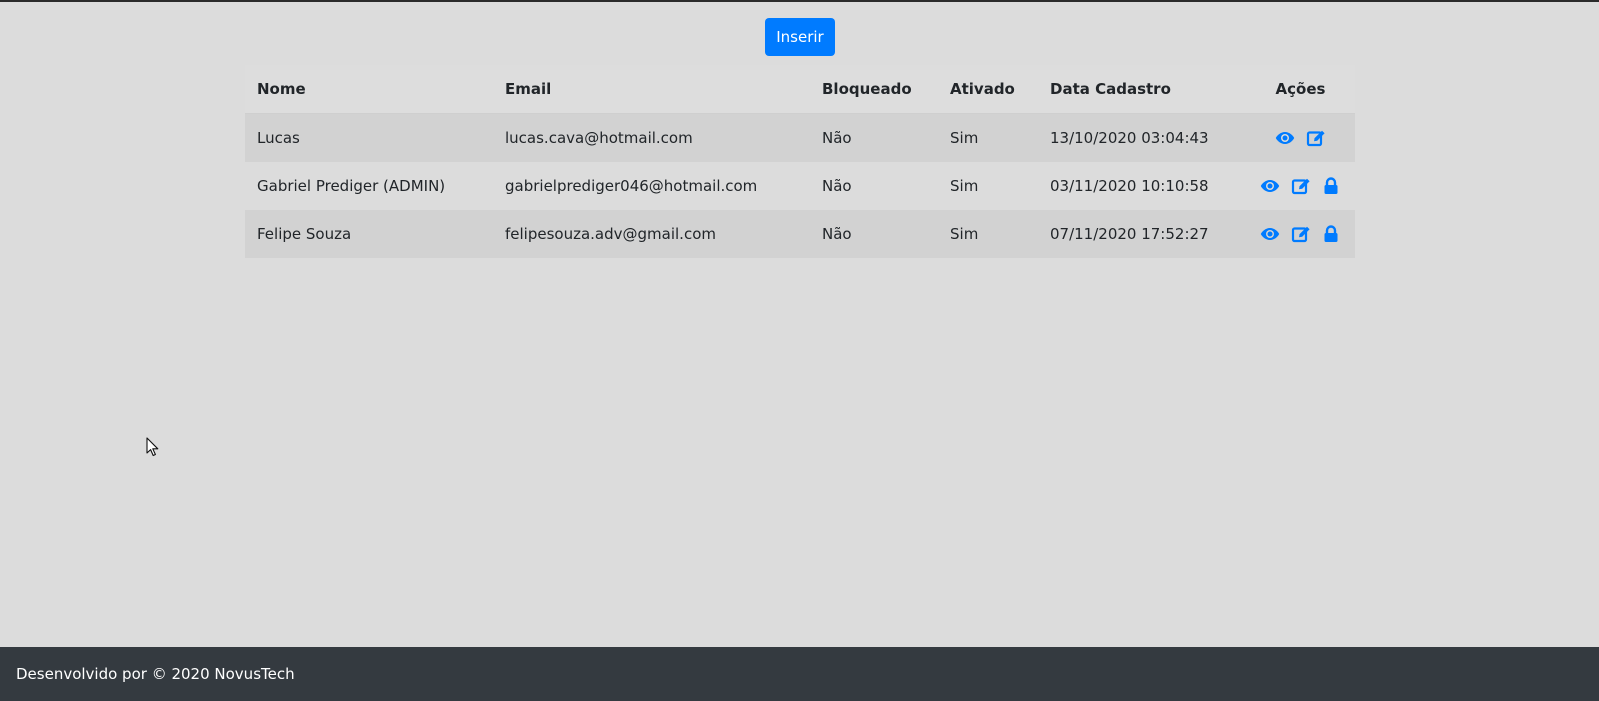 The image size is (1599, 701). What do you see at coordinates (1142, 137) in the screenshot?
I see `cell-created: 13/10/2020 03:04:43` at bounding box center [1142, 137].